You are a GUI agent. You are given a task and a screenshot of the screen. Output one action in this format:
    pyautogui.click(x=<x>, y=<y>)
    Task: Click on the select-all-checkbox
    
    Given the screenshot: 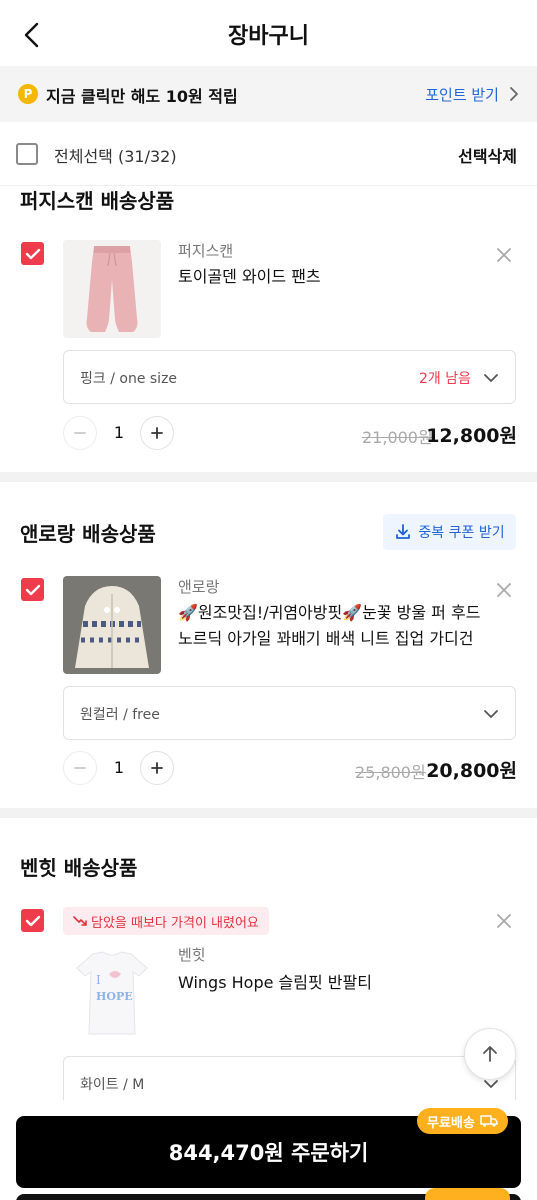 What is the action you would take?
    pyautogui.click(x=27, y=154)
    